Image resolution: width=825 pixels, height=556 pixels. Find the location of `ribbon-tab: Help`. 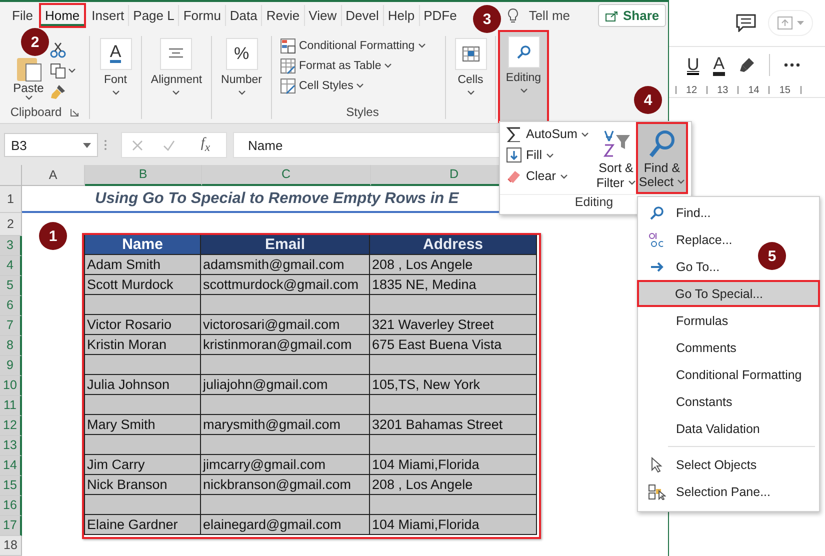

ribbon-tab: Help is located at coordinates (400, 15).